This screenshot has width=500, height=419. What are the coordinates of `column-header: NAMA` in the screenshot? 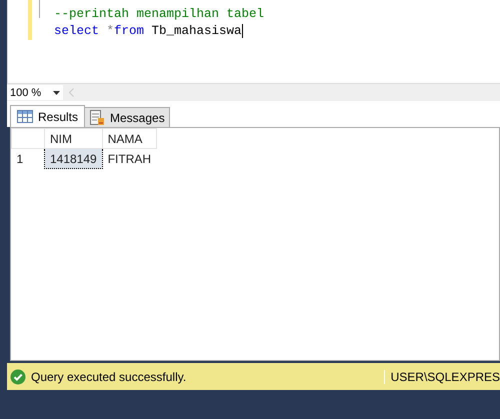 It's located at (129, 138).